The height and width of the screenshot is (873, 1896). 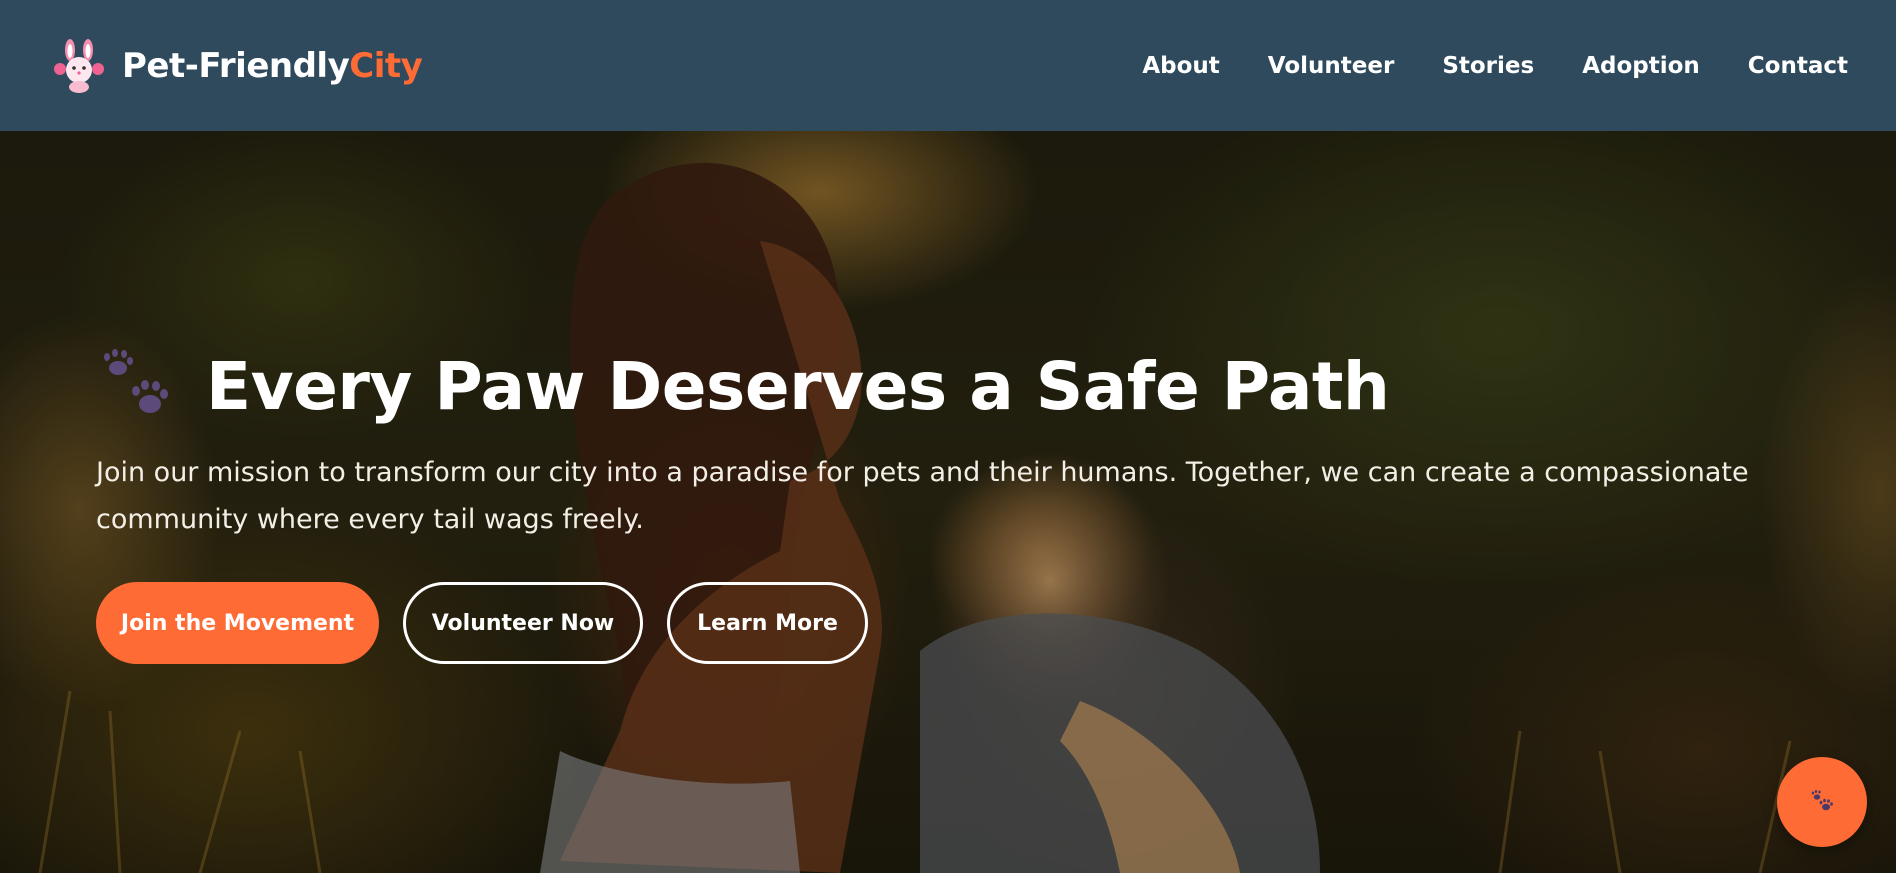 What do you see at coordinates (1488, 66) in the screenshot?
I see `nav-link-stories: Stories` at bounding box center [1488, 66].